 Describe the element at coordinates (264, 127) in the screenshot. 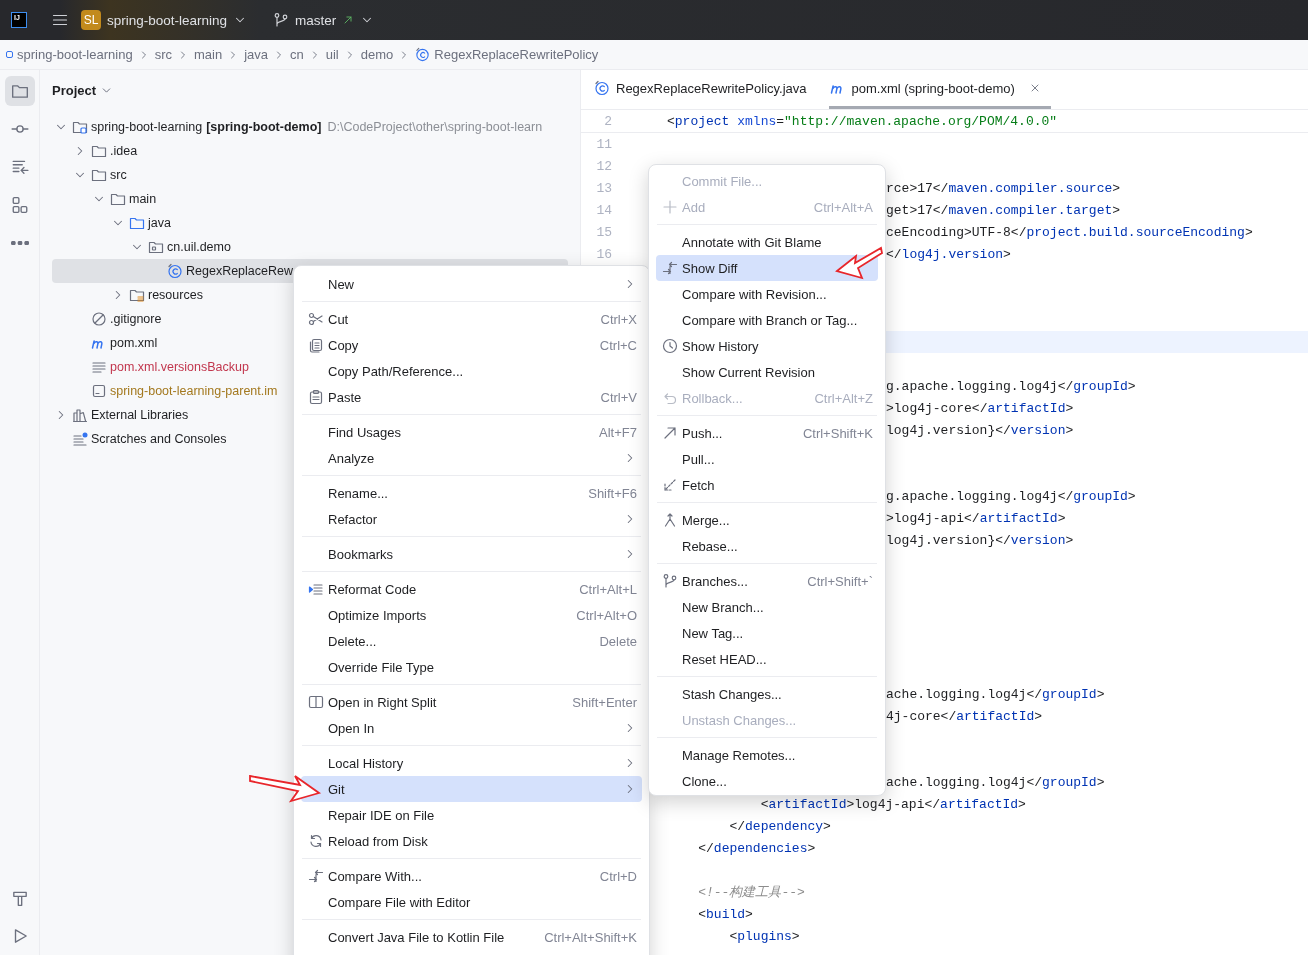

I see `module-name: [spring-boot-demo]` at that location.